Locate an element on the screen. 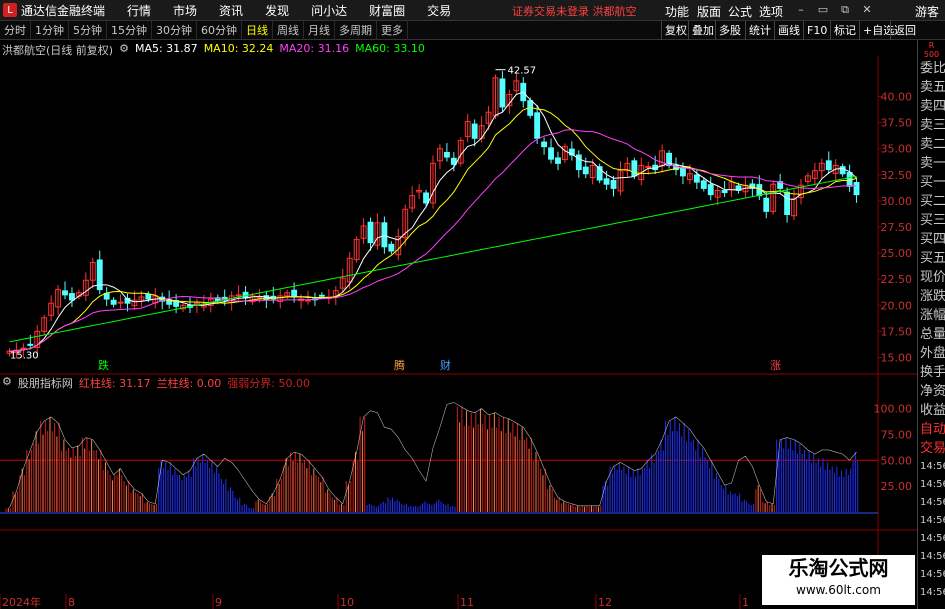  menu-function: 功能 is located at coordinates (677, 11).